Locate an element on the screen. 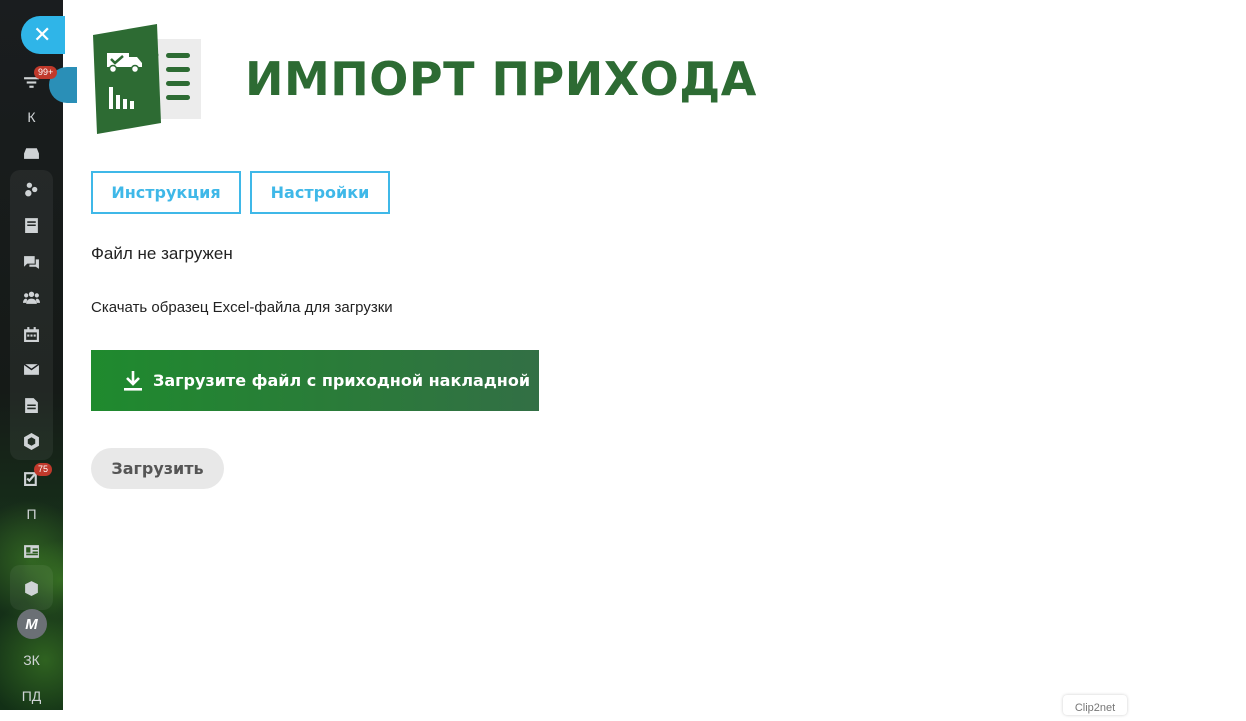 The width and height of the screenshot is (1246, 721). inbox-tray-icon is located at coordinates (31, 153).